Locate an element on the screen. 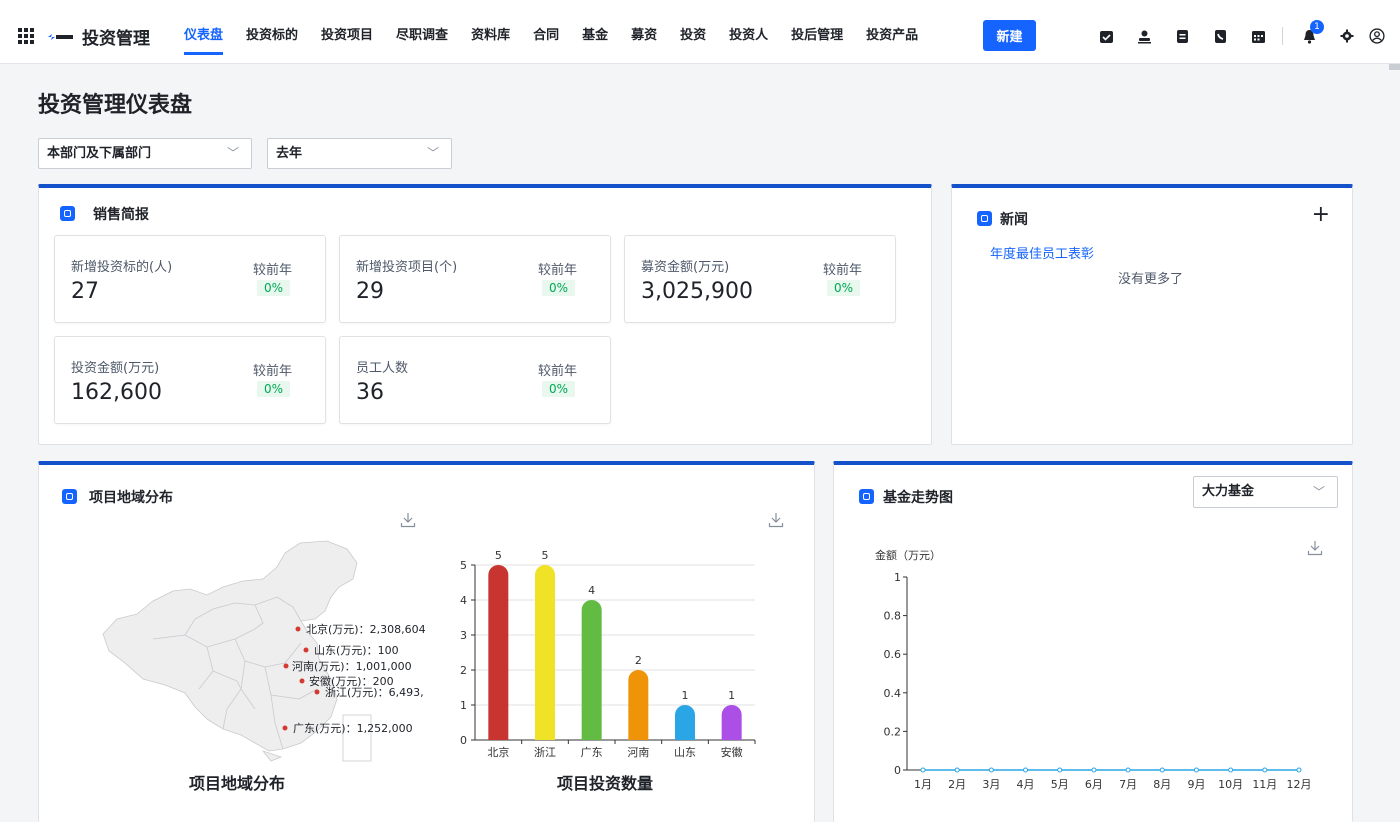 The height and width of the screenshot is (822, 1400). x-tick-label: 4月 is located at coordinates (1026, 784).